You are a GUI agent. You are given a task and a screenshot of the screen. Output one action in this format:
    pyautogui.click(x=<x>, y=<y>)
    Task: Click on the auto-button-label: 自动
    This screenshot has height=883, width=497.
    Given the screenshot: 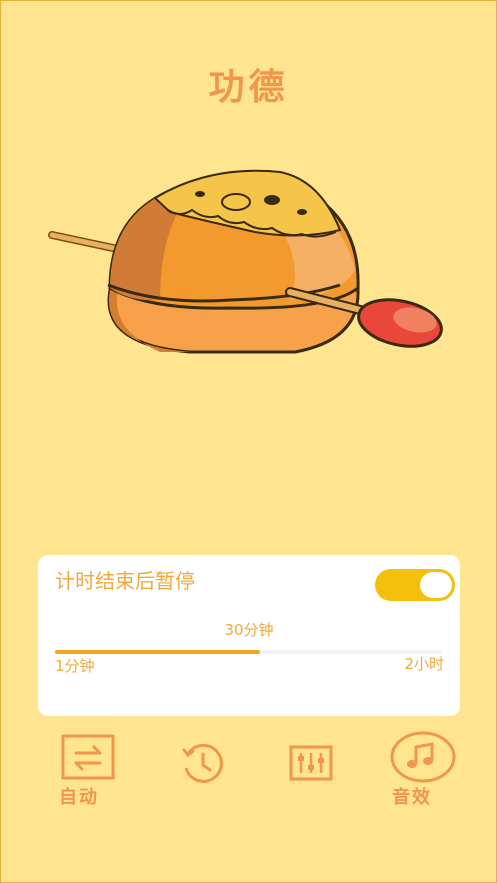 What is the action you would take?
    pyautogui.click(x=79, y=797)
    